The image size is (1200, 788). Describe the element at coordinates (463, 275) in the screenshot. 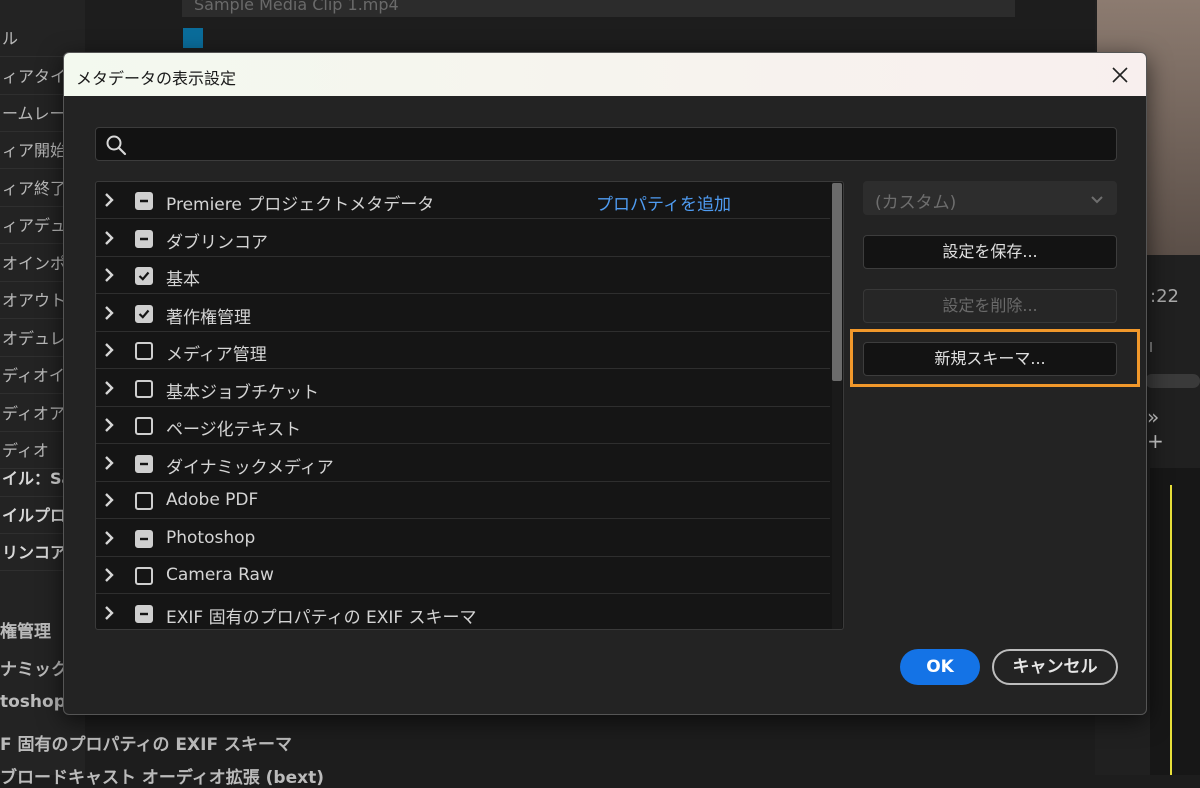

I see `list-item: 基本` at that location.